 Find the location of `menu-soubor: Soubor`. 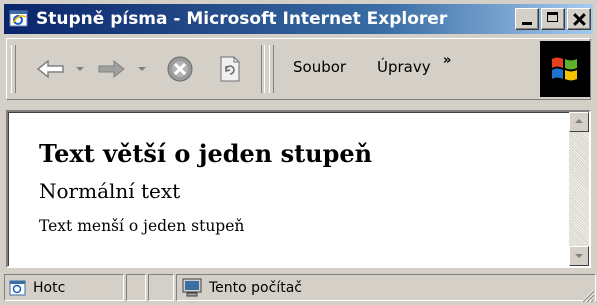

menu-soubor: Soubor is located at coordinates (319, 67).